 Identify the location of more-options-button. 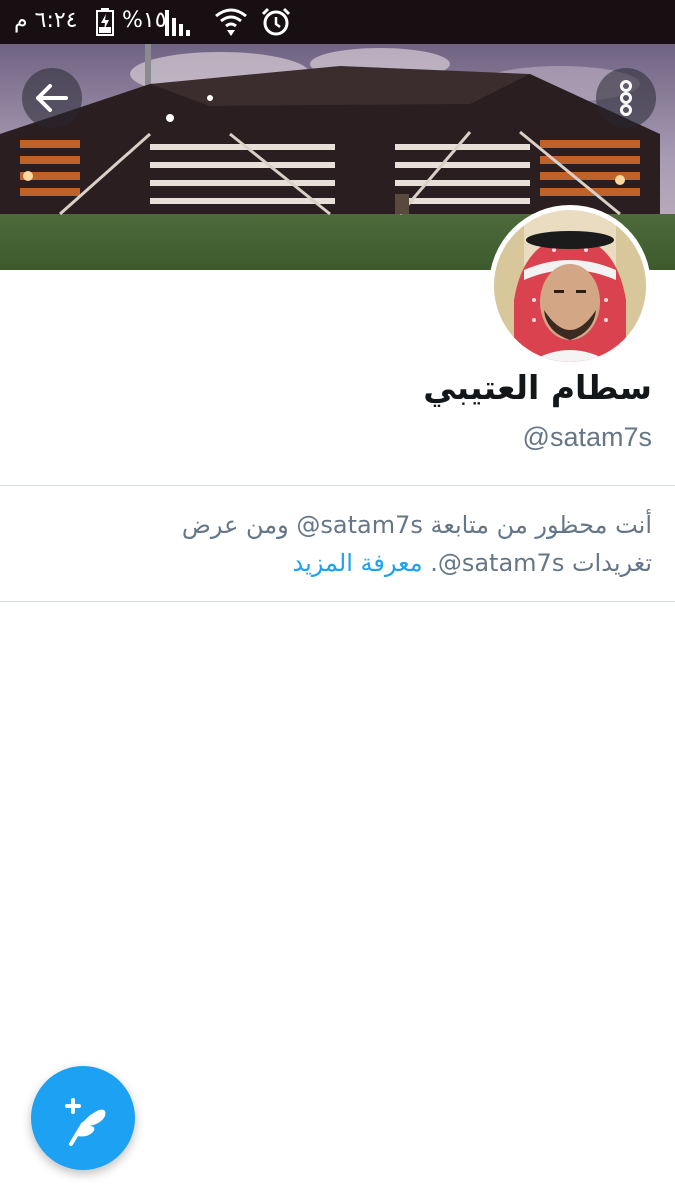
(626, 98).